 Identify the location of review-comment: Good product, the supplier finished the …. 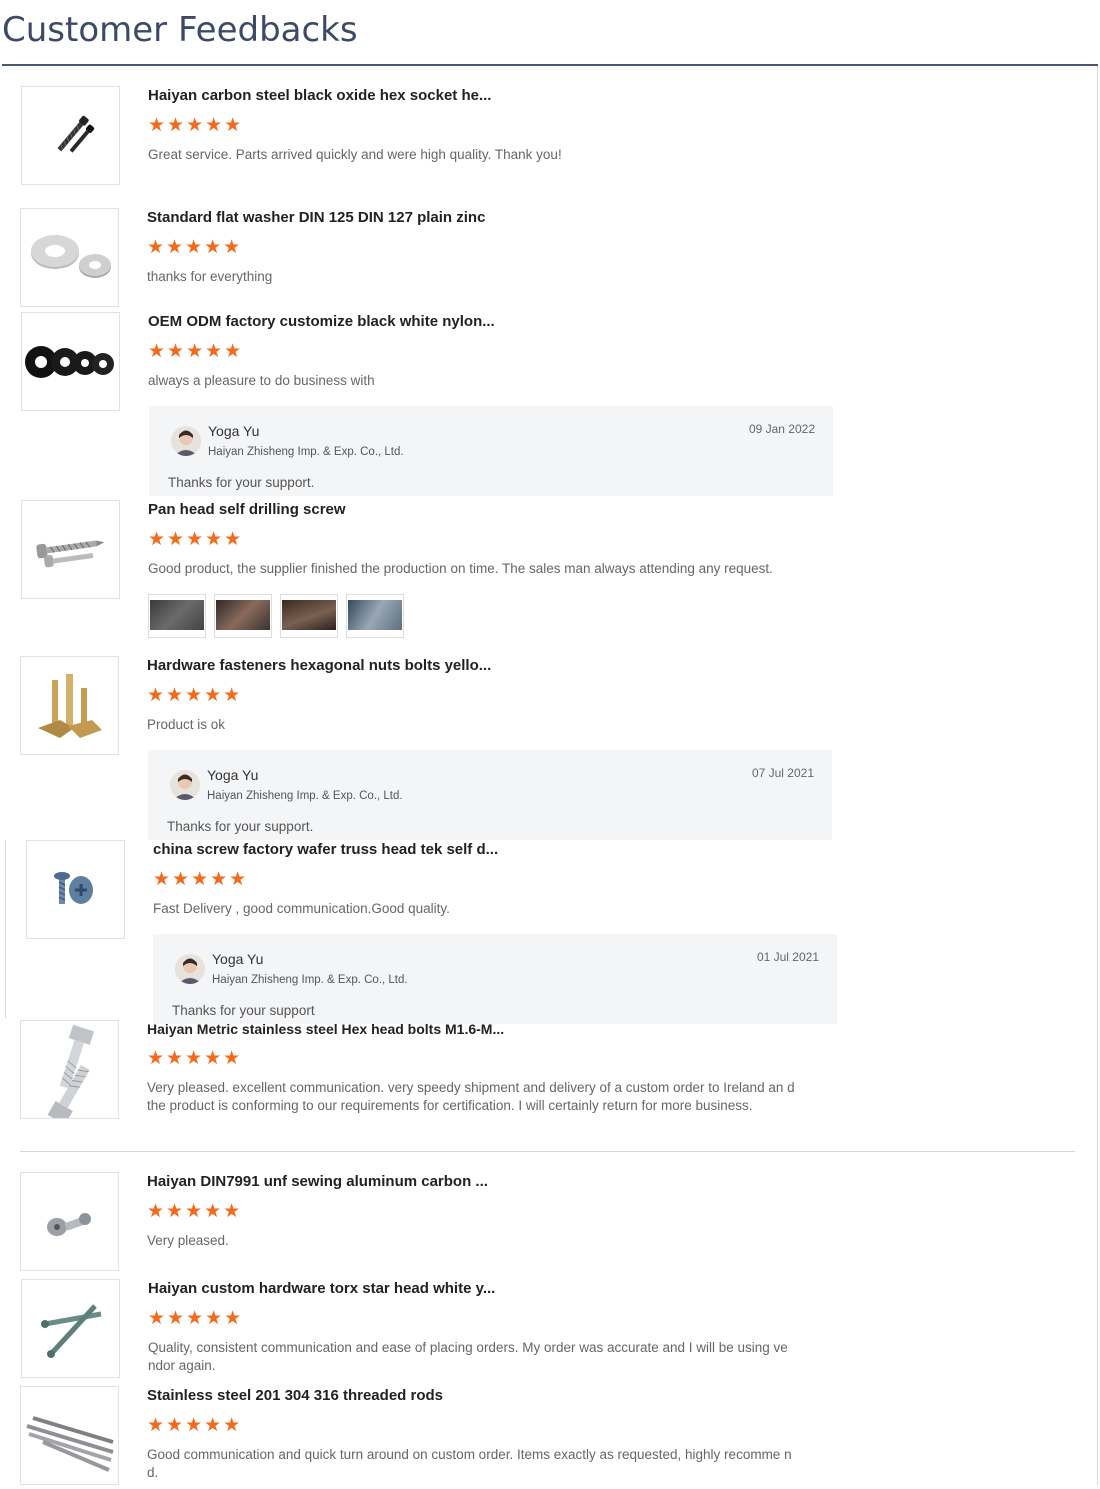
(460, 568).